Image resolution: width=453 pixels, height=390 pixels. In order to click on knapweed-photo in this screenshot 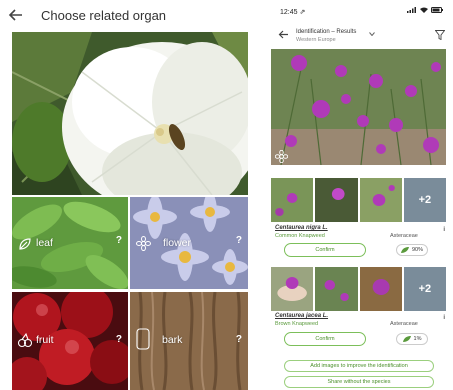, I will do `click(358, 107)`.